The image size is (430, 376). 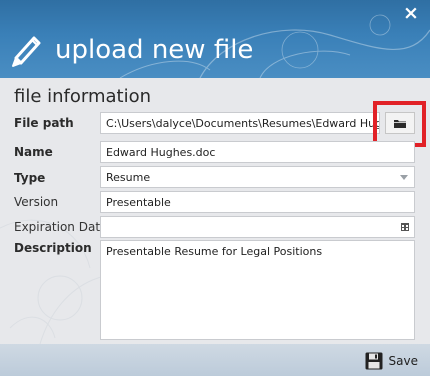 I want to click on chevron-down-icon, so click(x=404, y=177).